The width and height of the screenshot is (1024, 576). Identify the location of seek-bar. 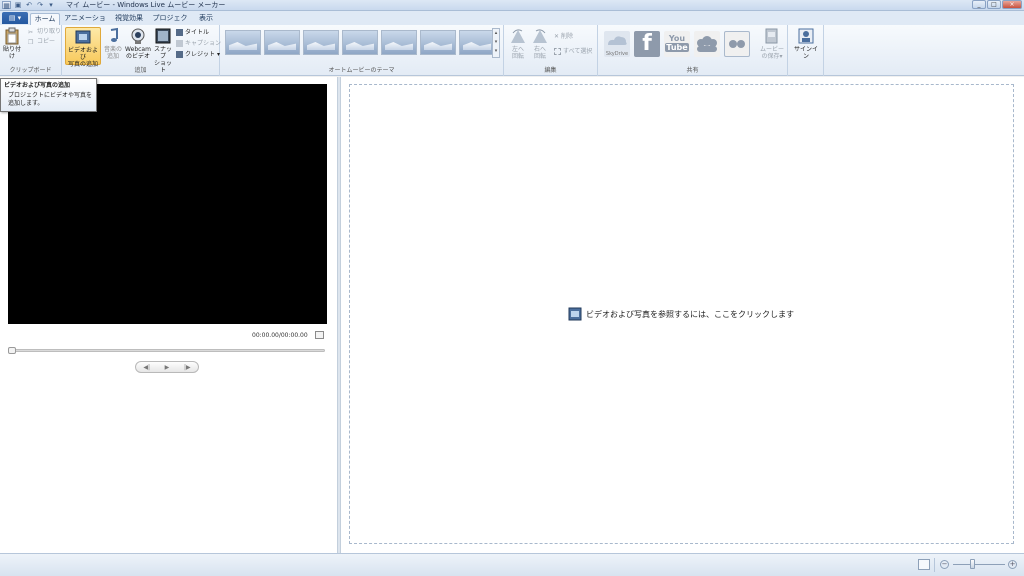
(166, 350).